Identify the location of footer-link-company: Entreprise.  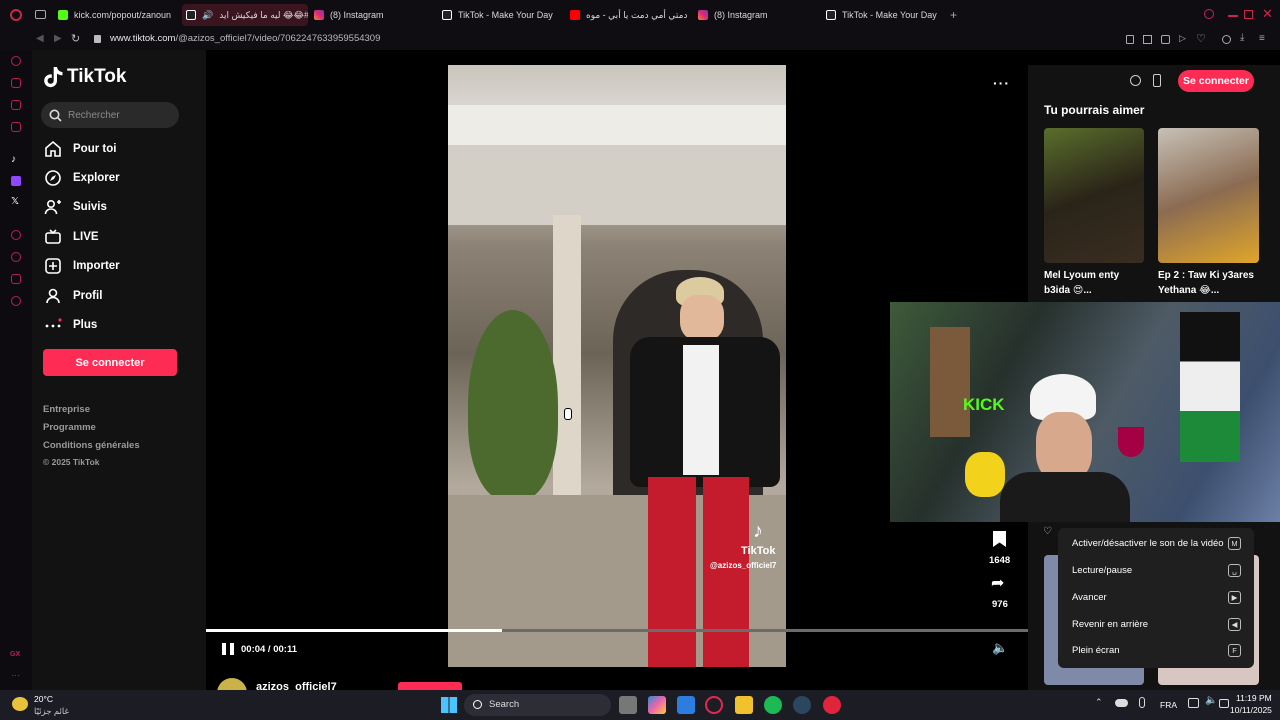
(66, 409).